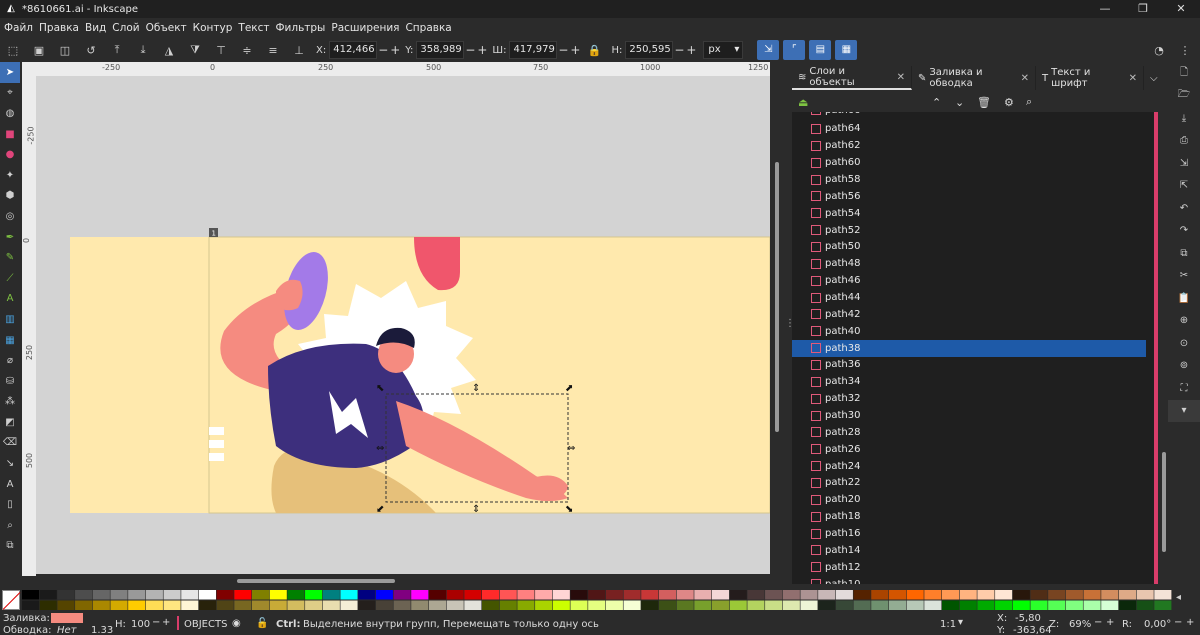  I want to click on palette-swatches, so click(597, 600).